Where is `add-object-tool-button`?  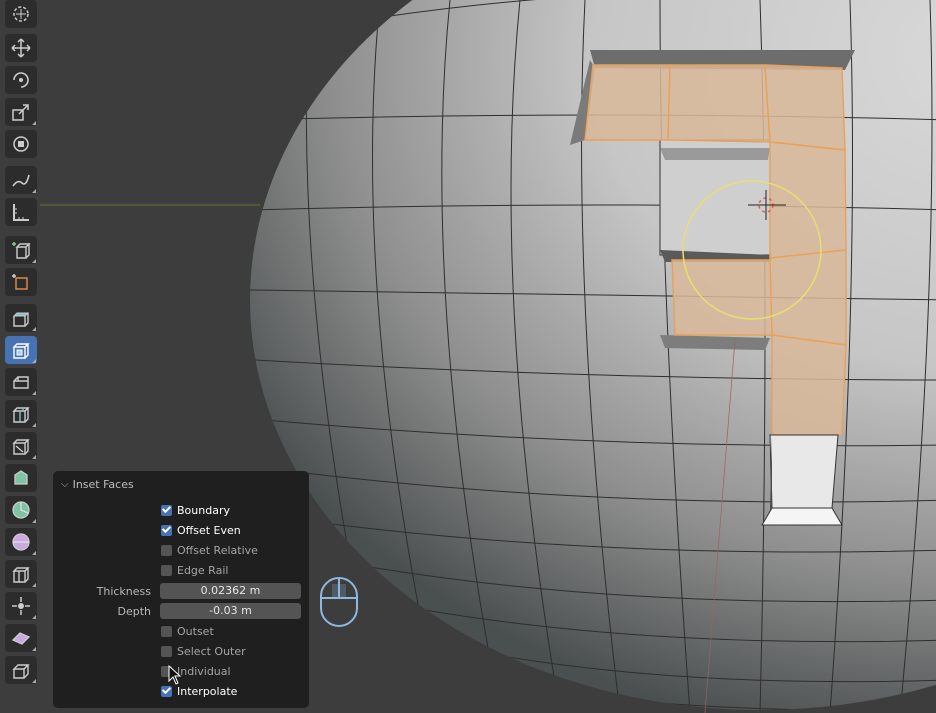 add-object-tool-button is located at coordinates (21, 282).